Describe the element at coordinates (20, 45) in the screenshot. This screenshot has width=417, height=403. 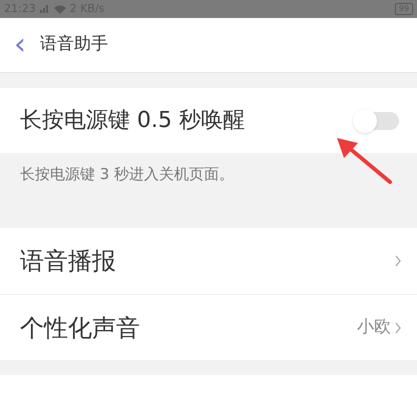
I see `back-button: ‹` at that location.